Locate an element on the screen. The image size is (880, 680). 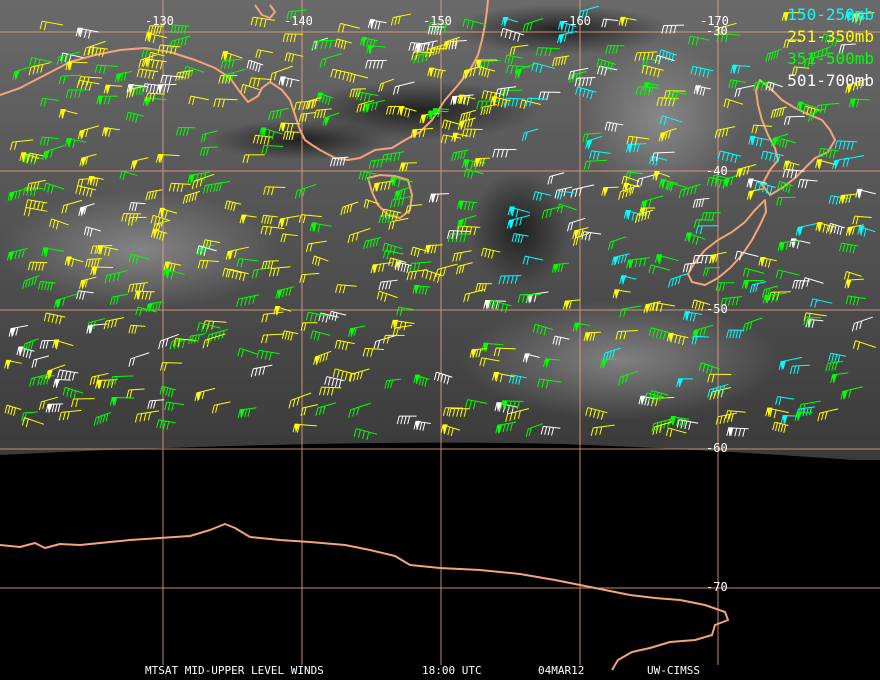
lat-label: -50 is located at coordinates (717, 309).